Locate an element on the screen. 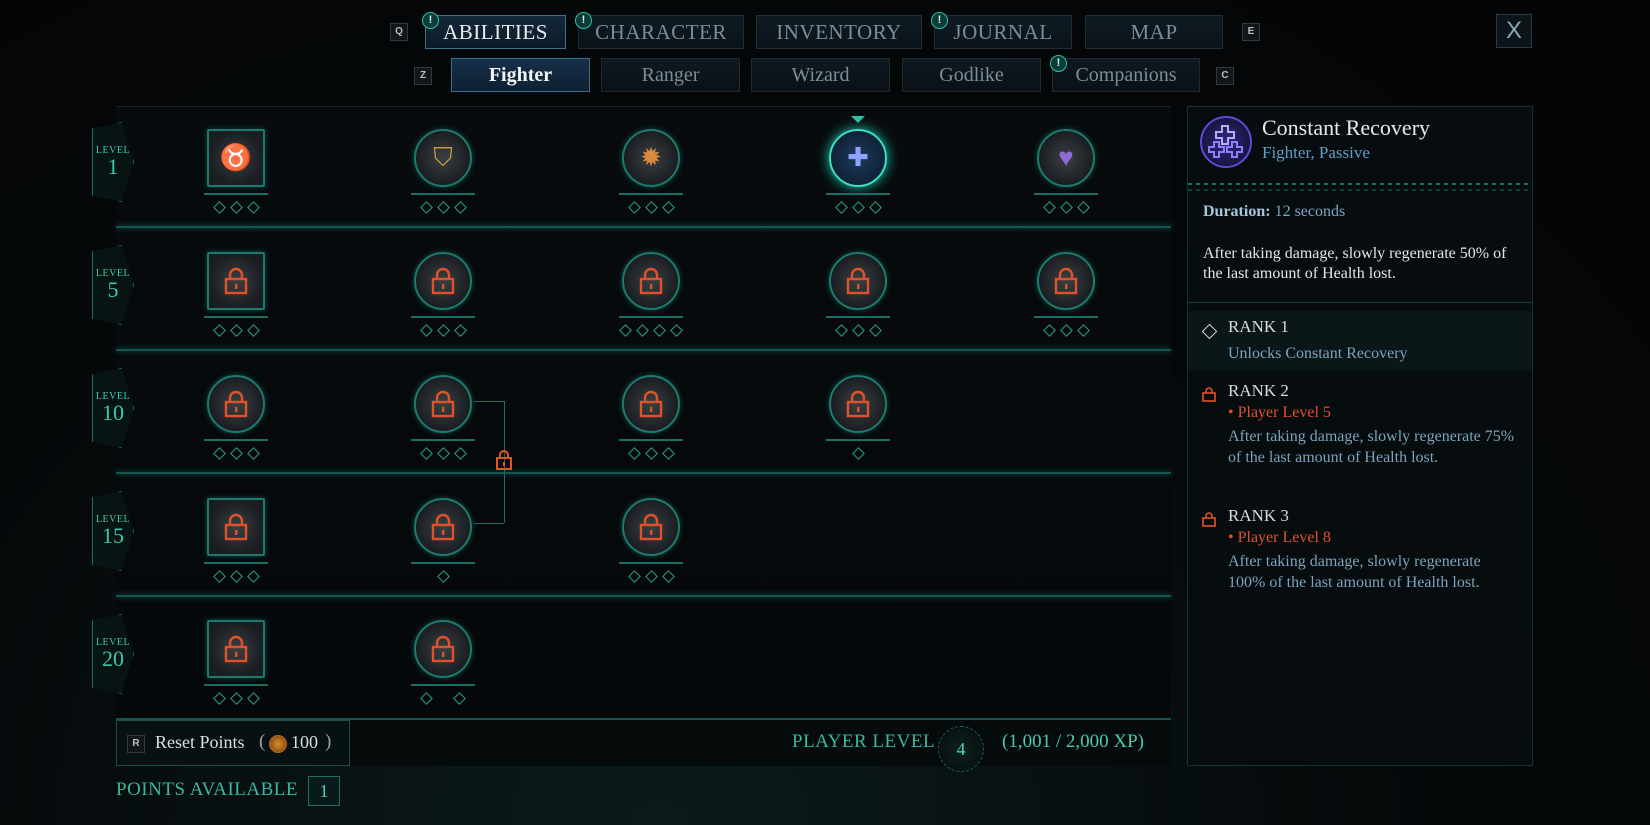  reset-points-label: Reset Points is located at coordinates (200, 742).